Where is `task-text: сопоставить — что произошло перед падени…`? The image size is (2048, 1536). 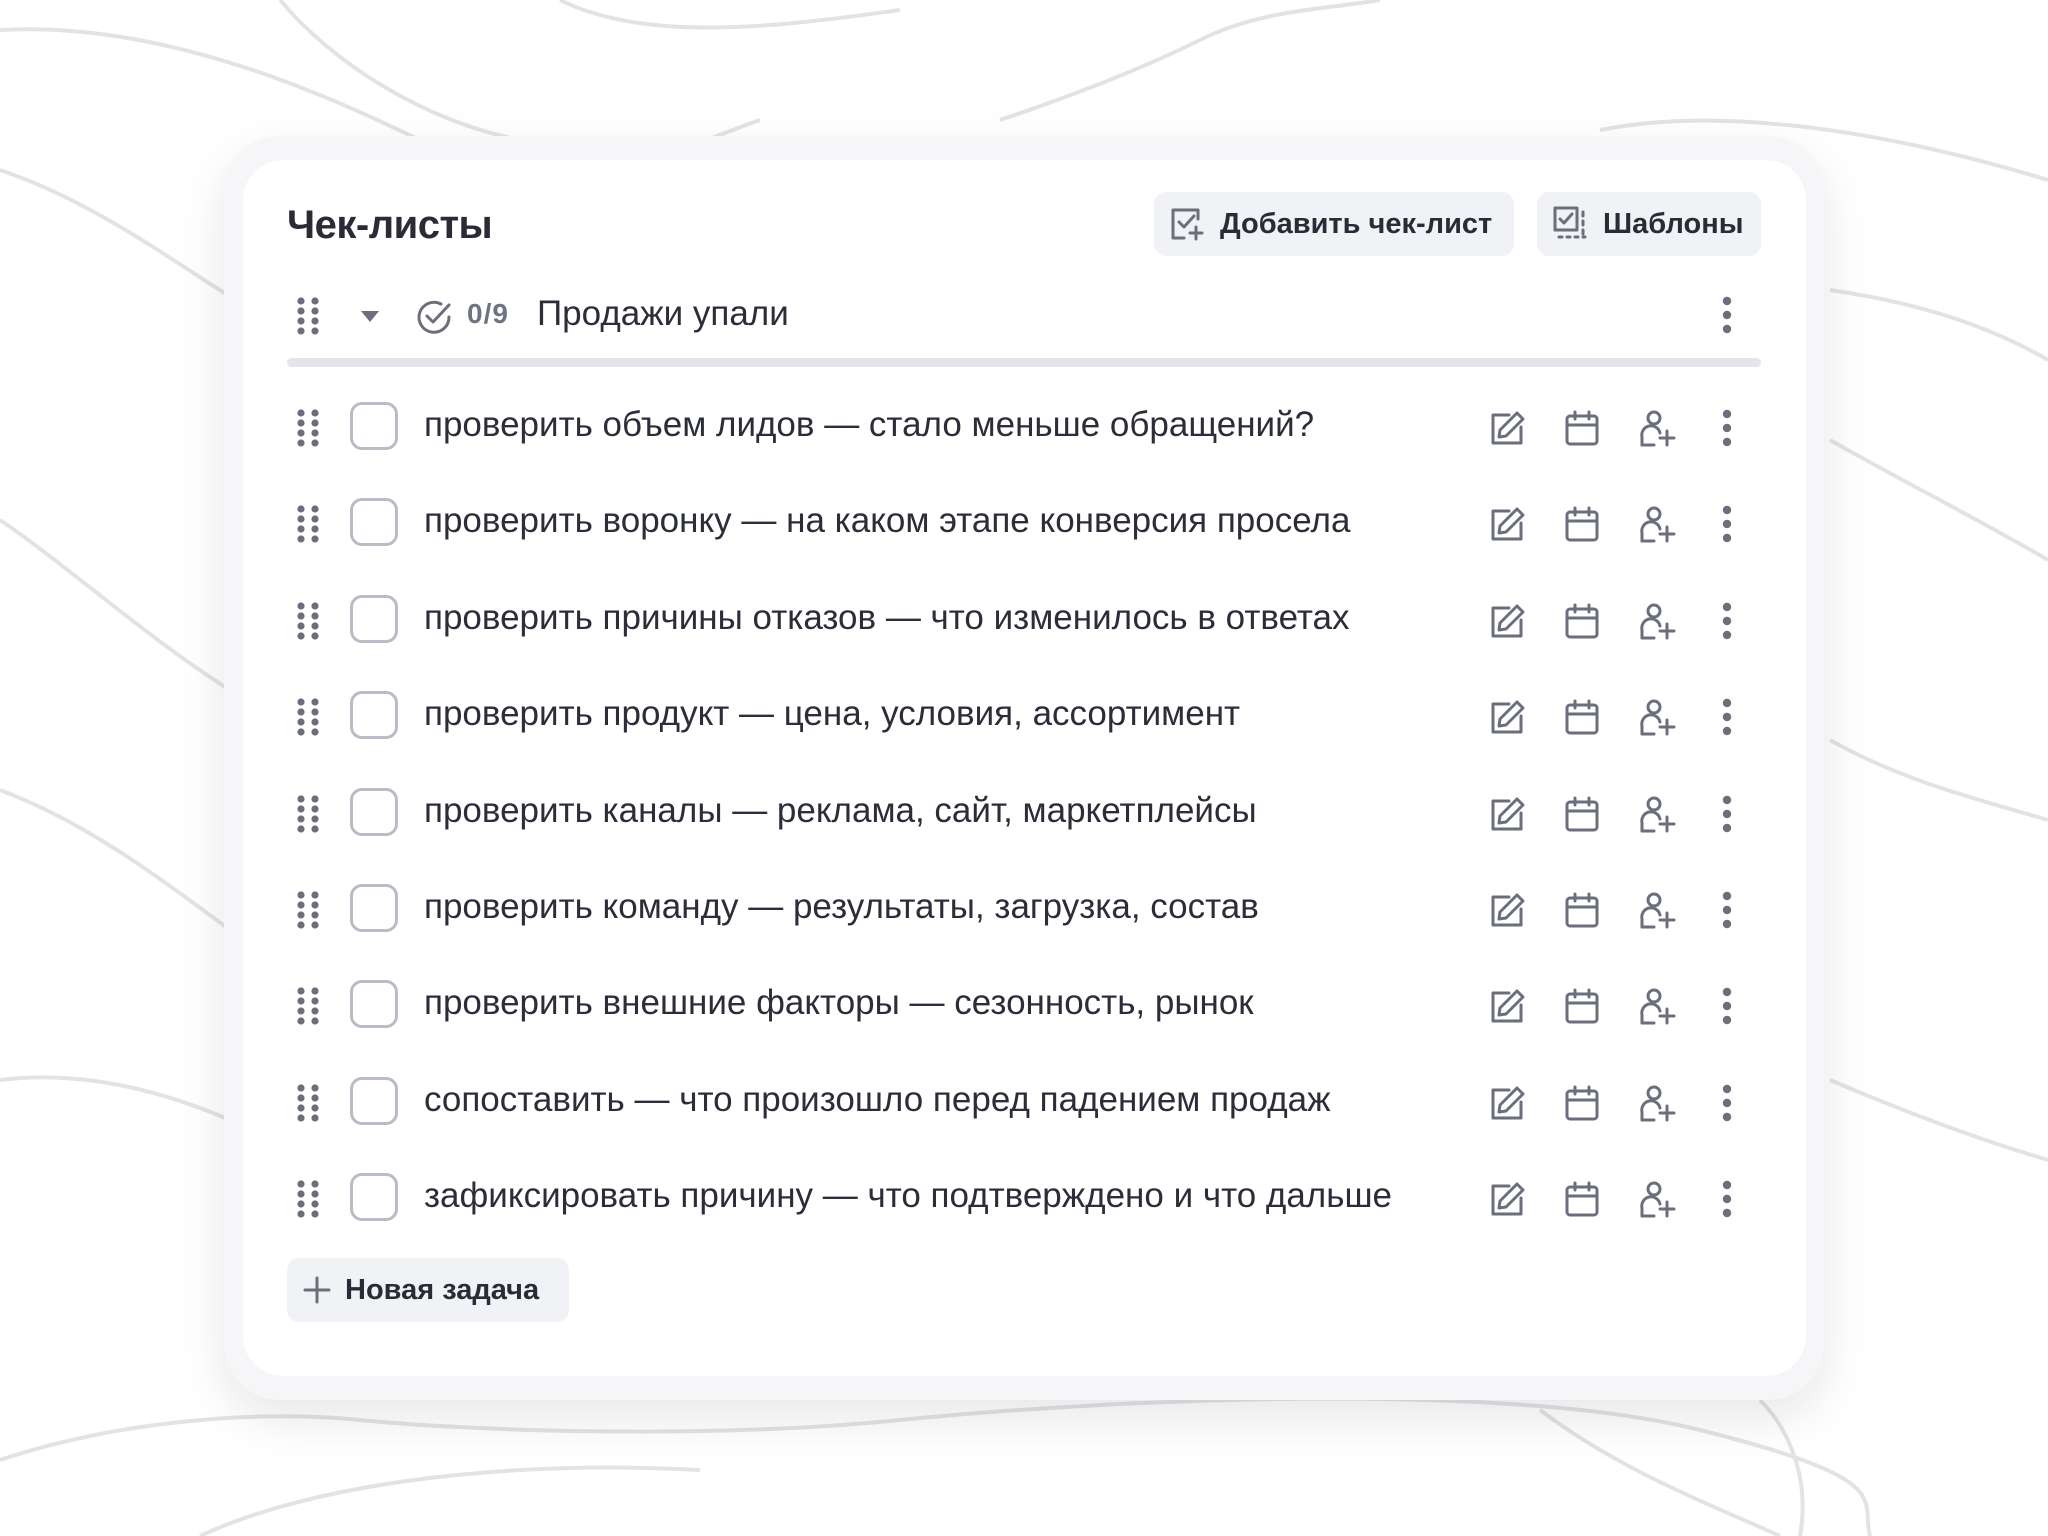
task-text: сопоставить — что произошло перед падени… is located at coordinates (877, 1100).